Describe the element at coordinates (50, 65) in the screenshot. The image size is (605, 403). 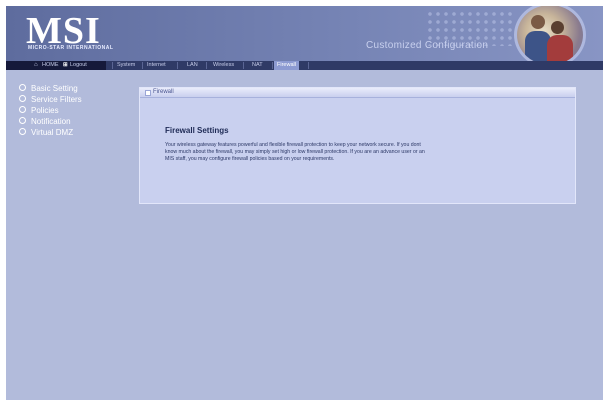
I see `home-link: HOME` at that location.